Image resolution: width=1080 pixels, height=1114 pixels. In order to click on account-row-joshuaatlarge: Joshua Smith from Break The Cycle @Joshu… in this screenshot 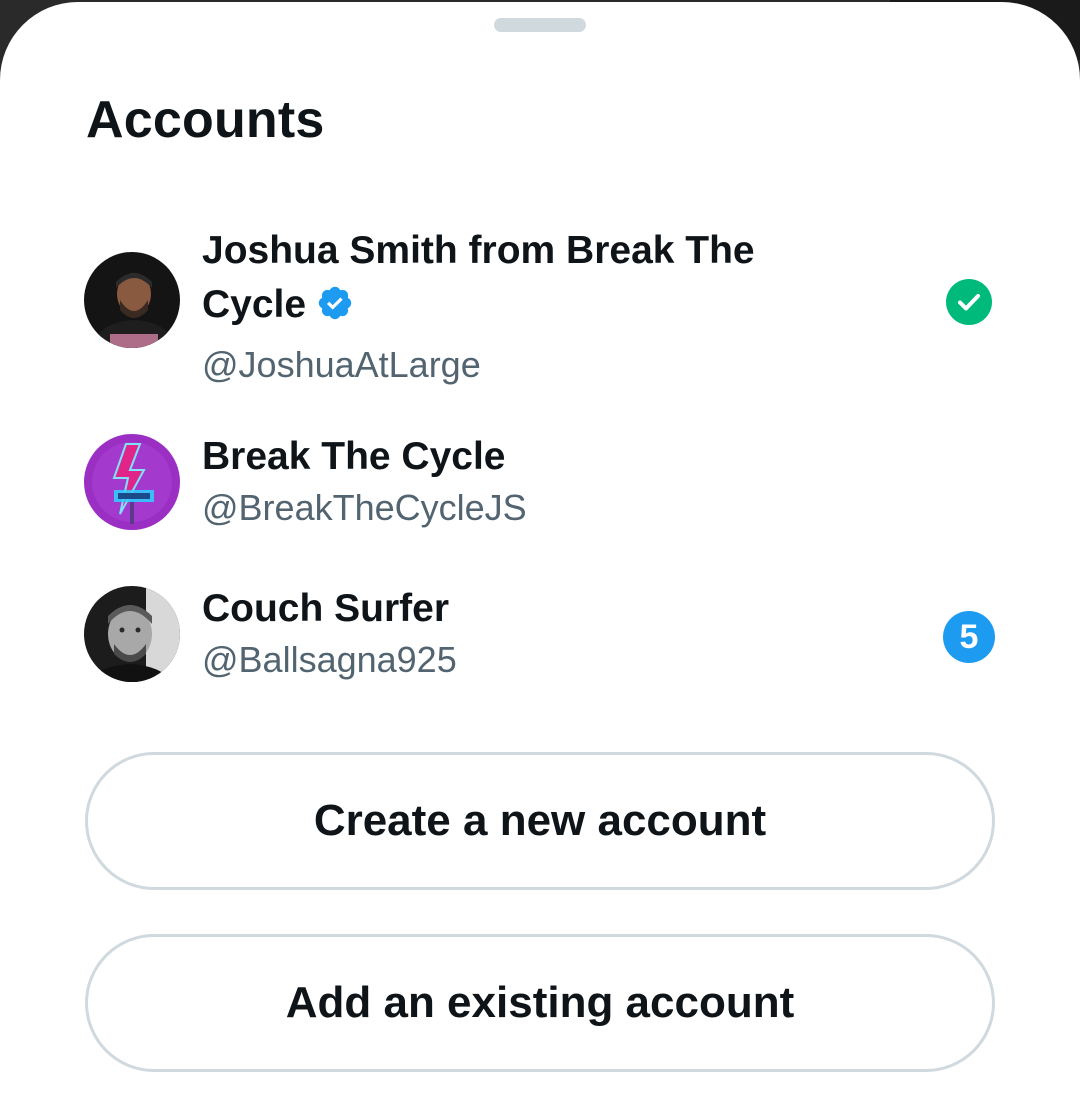, I will do `click(540, 304)`.